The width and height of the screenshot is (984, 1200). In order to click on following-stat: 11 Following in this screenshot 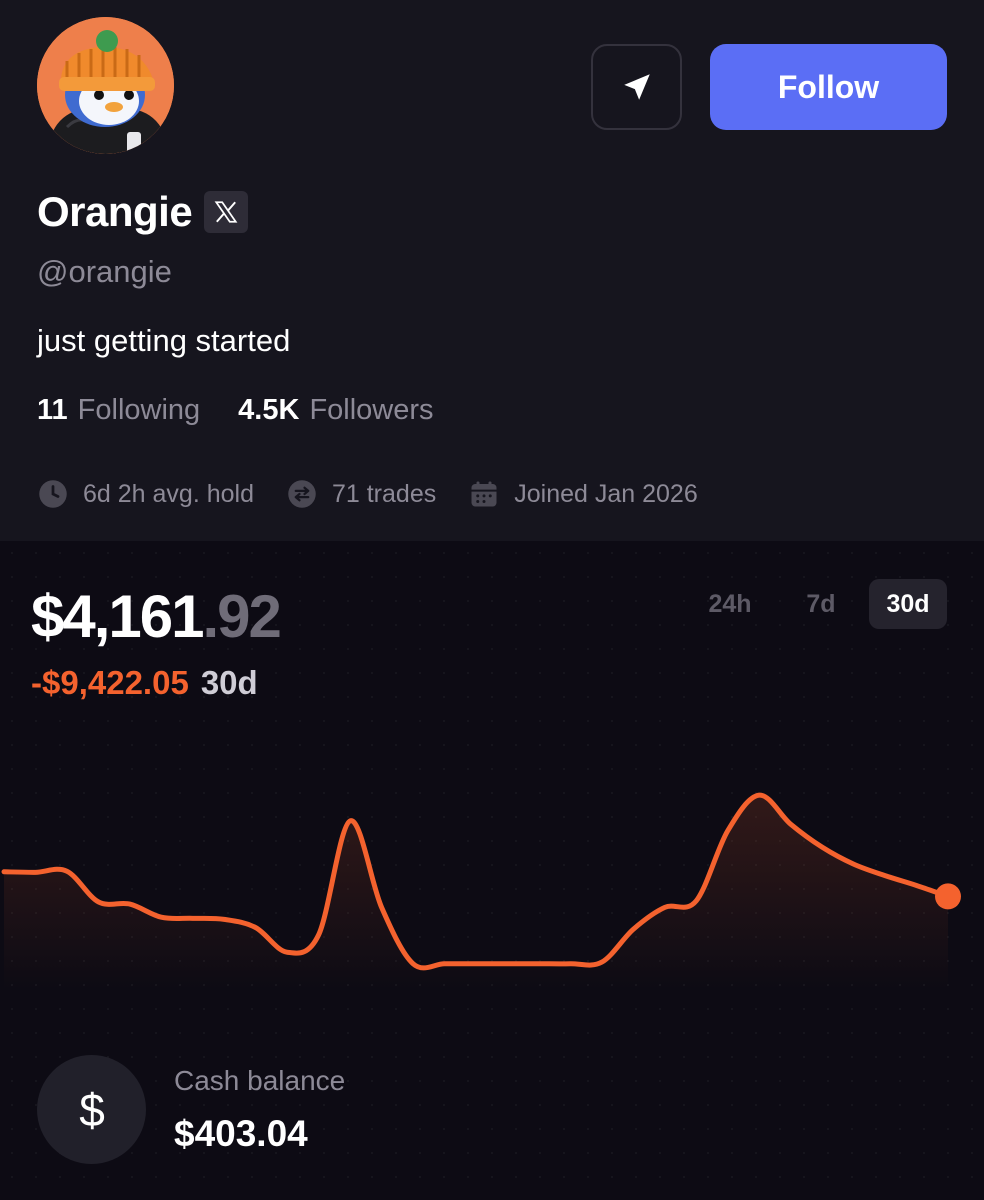, I will do `click(118, 410)`.